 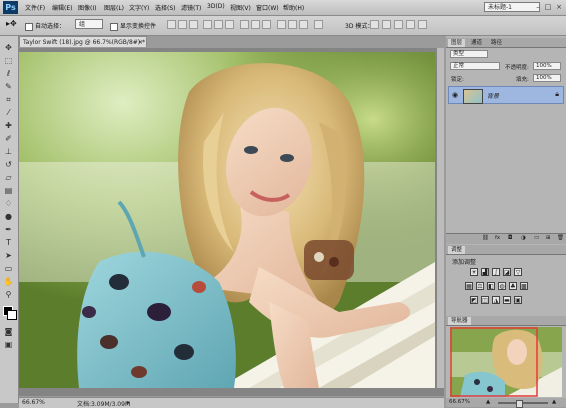 What do you see at coordinates (469, 286) in the screenshot?
I see `hue-saturation-icon: ▦` at bounding box center [469, 286].